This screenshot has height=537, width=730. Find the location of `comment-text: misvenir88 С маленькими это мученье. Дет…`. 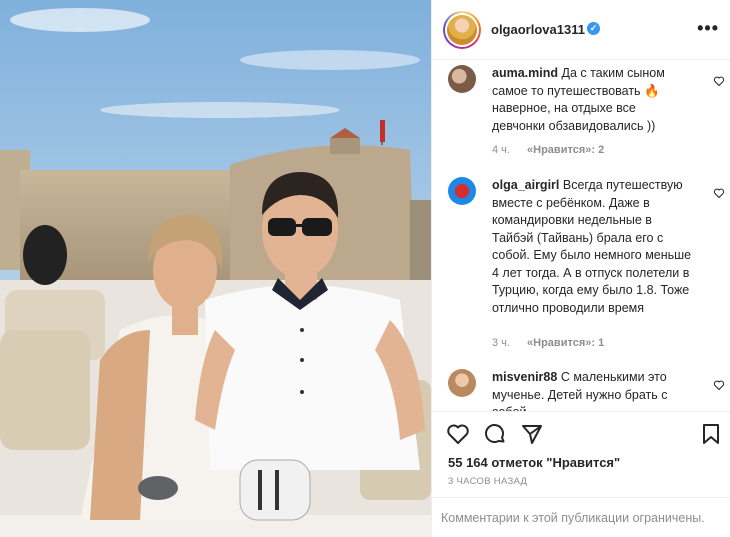

comment-text: misvenir88 С маленькими это мученье. Дет… is located at coordinates (592, 390).